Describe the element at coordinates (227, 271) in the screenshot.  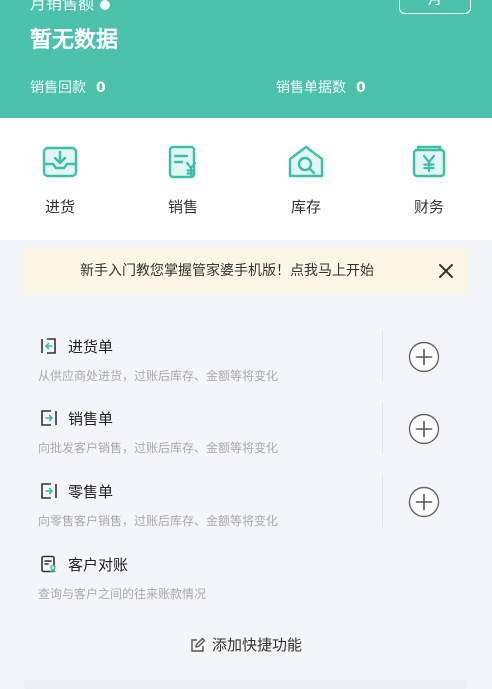
I see `notice-text: 新手入门教您掌握管家婆手机版！点我马上开始` at that location.